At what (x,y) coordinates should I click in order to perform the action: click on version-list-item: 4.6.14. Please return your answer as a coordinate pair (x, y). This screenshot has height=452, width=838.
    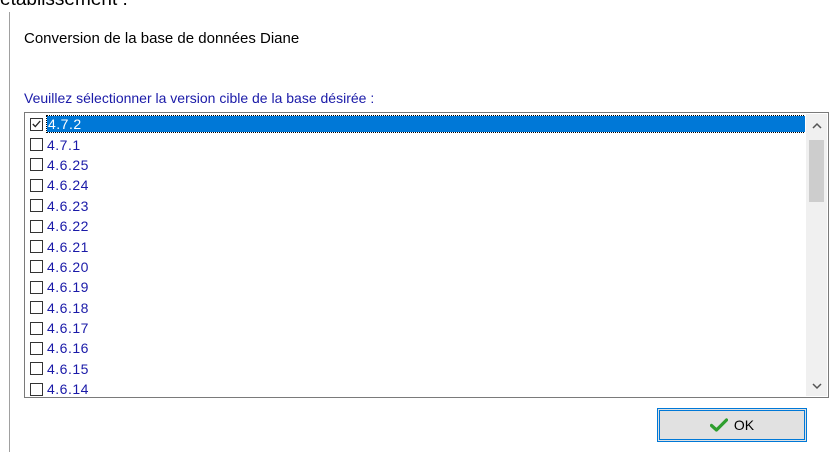
    Looking at the image, I should click on (415, 387).